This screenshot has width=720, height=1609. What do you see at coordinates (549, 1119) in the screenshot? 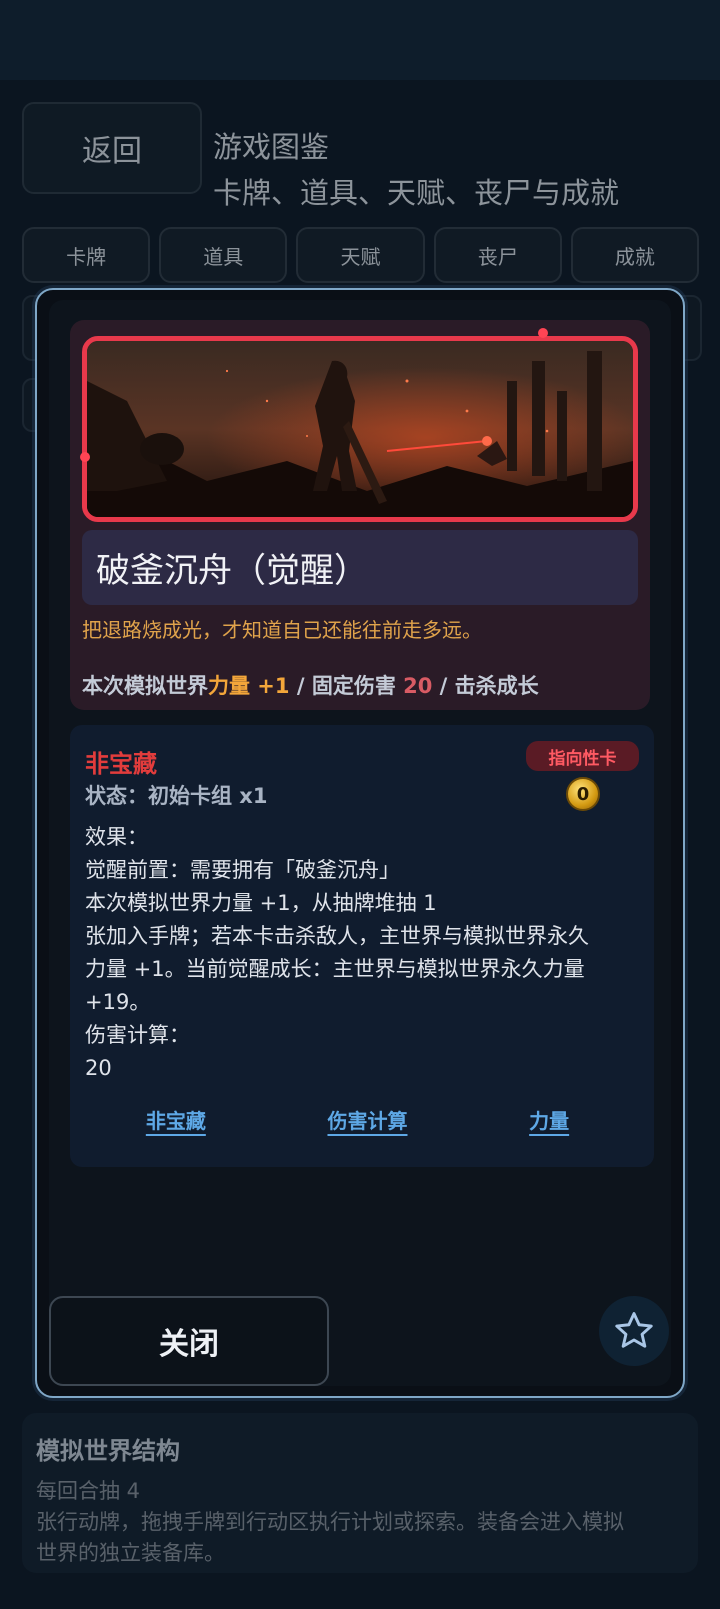
I see `keyword-link-power: 力量` at bounding box center [549, 1119].